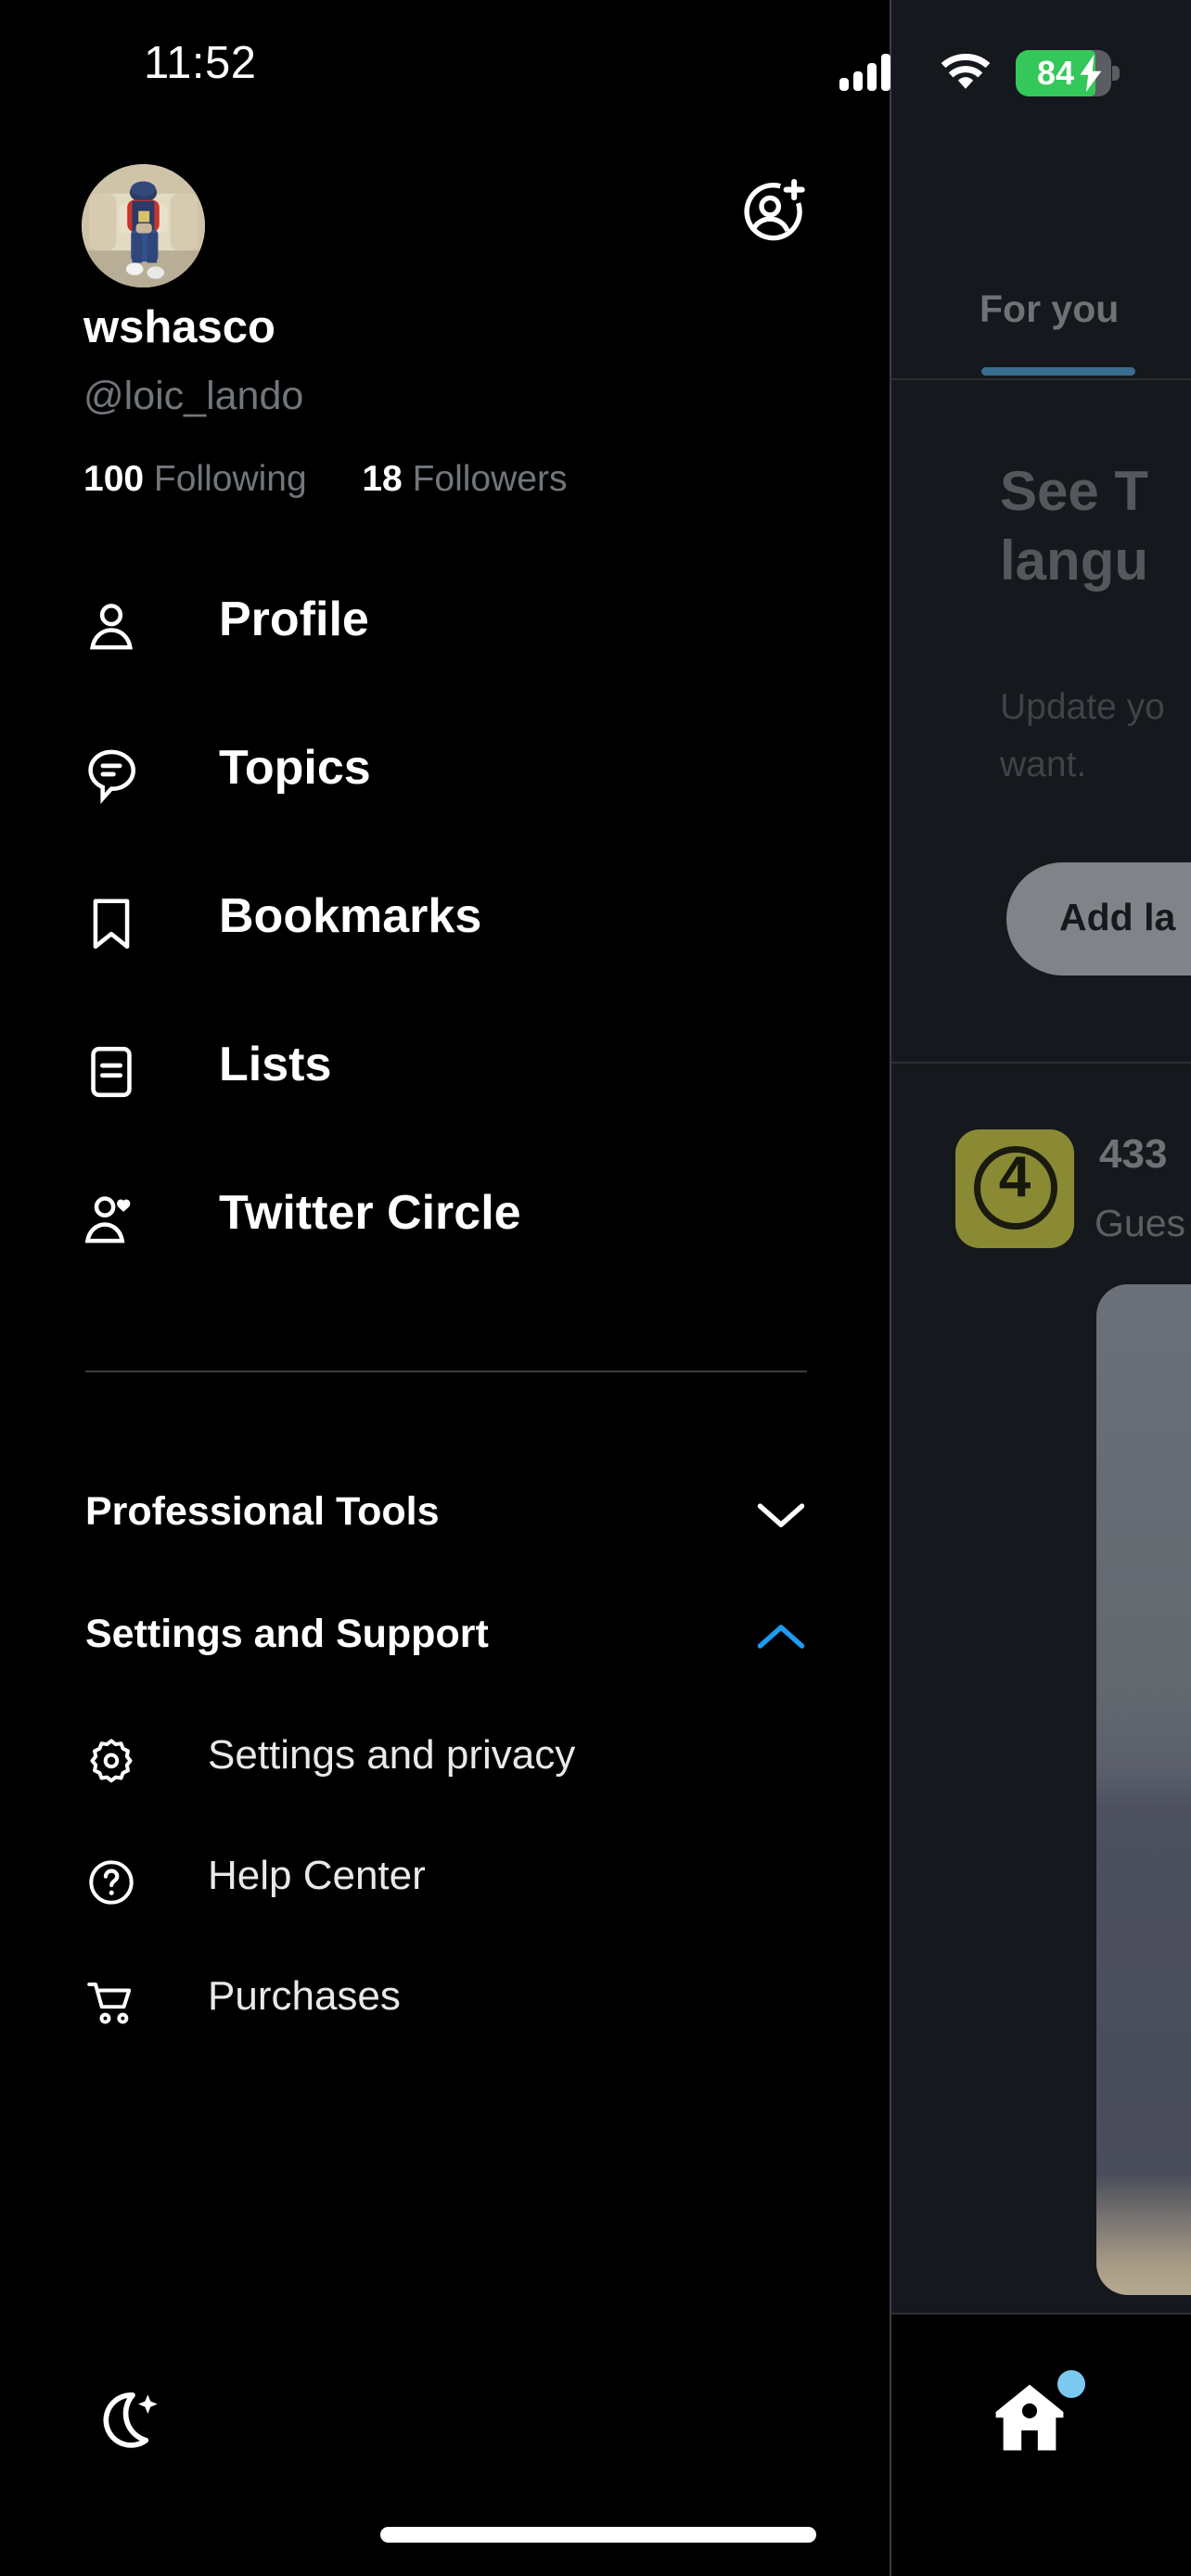 This screenshot has width=1191, height=2576. What do you see at coordinates (108, 1219) in the screenshot?
I see `person-heart-icon` at bounding box center [108, 1219].